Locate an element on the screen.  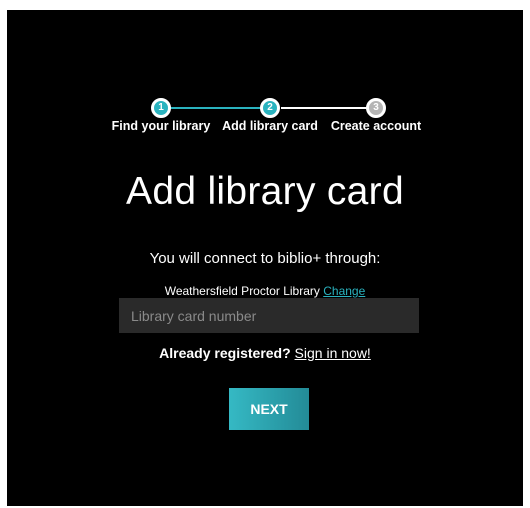
step-number-badge: 3 is located at coordinates (376, 108).